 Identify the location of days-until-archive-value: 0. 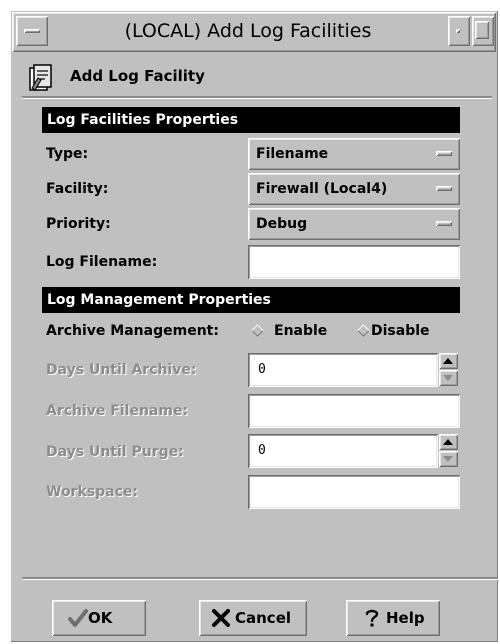
(262, 369).